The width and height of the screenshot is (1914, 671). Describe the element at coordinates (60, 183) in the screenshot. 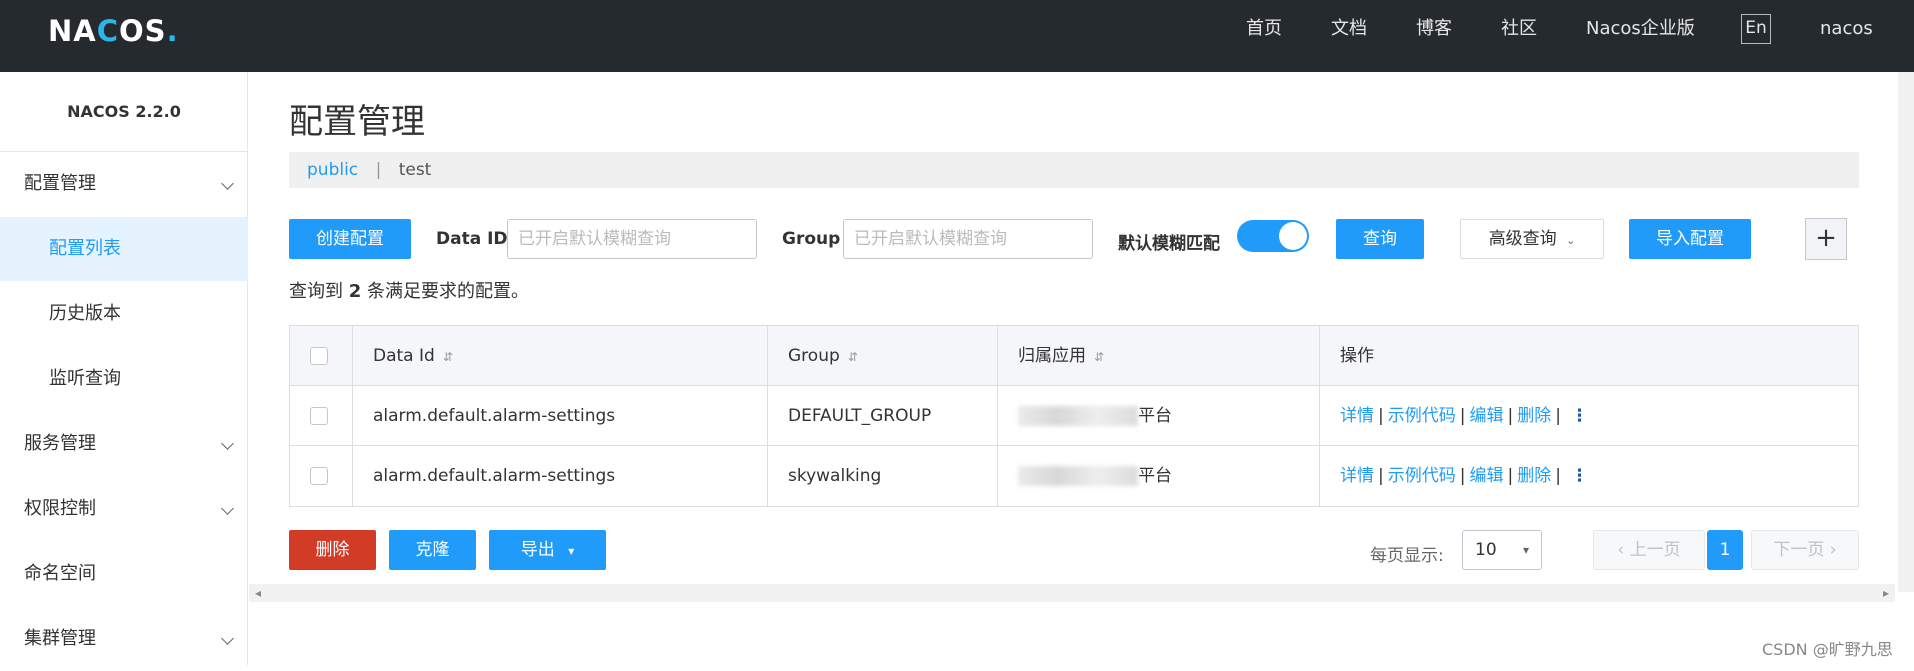

I see `sidebar-item-label: 配置管理` at that location.